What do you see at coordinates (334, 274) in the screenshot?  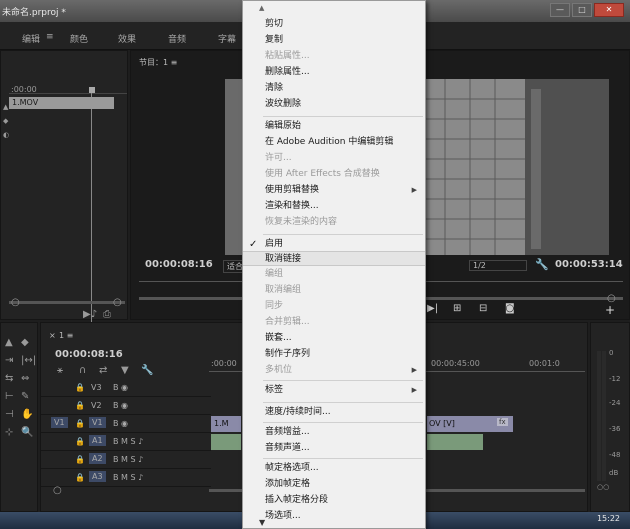 I see `menu-item: 编组` at bounding box center [334, 274].